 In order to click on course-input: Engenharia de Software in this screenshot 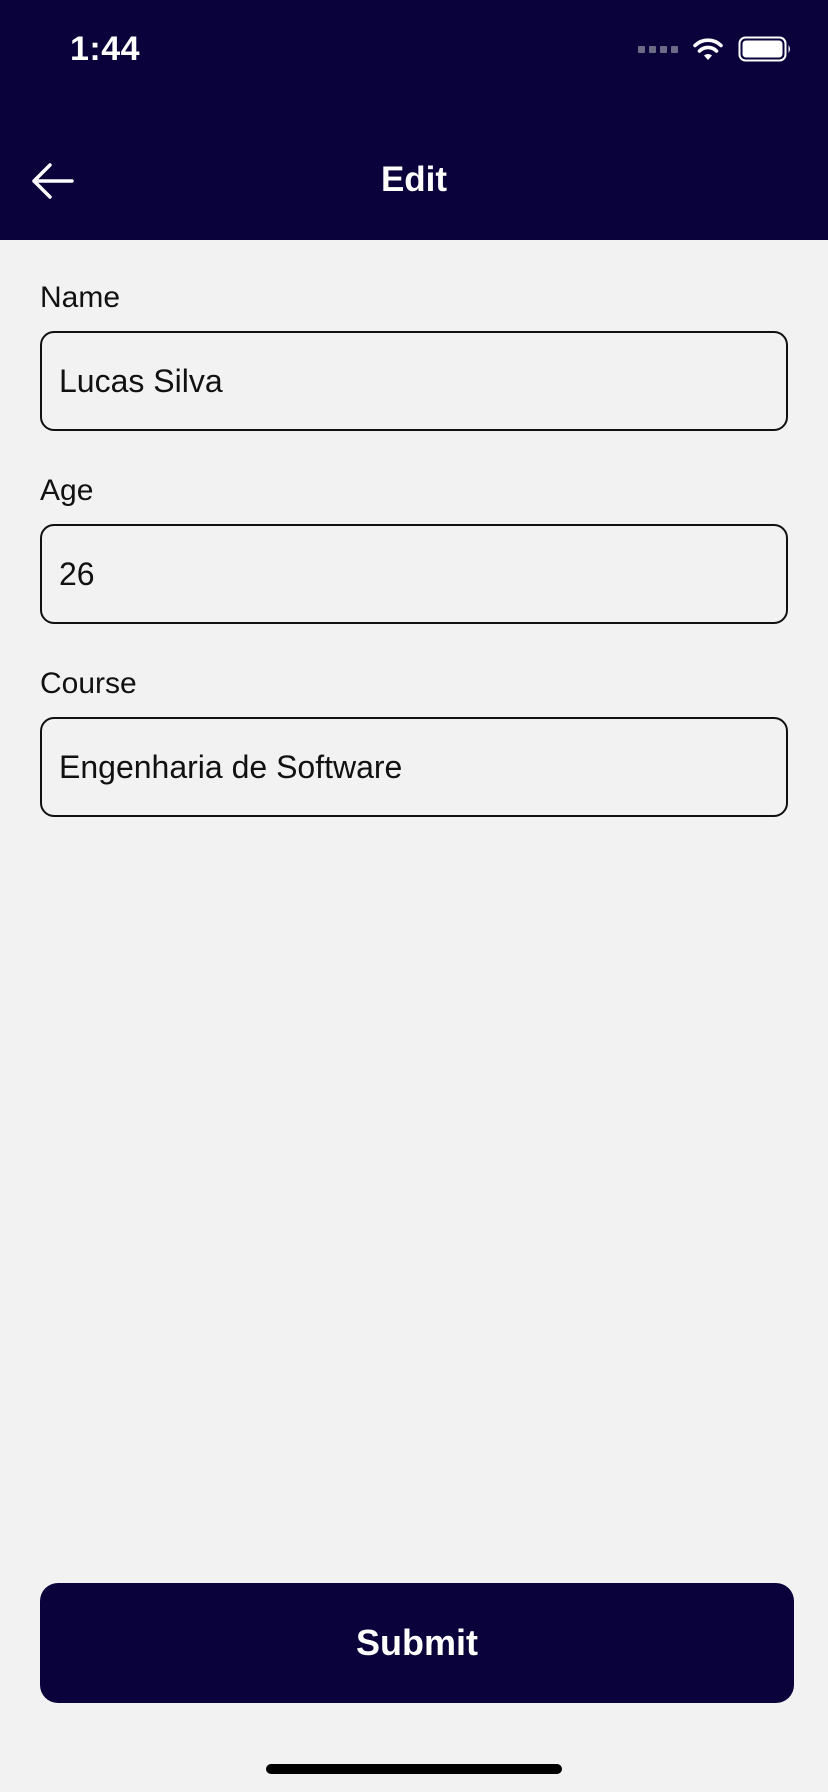, I will do `click(414, 767)`.